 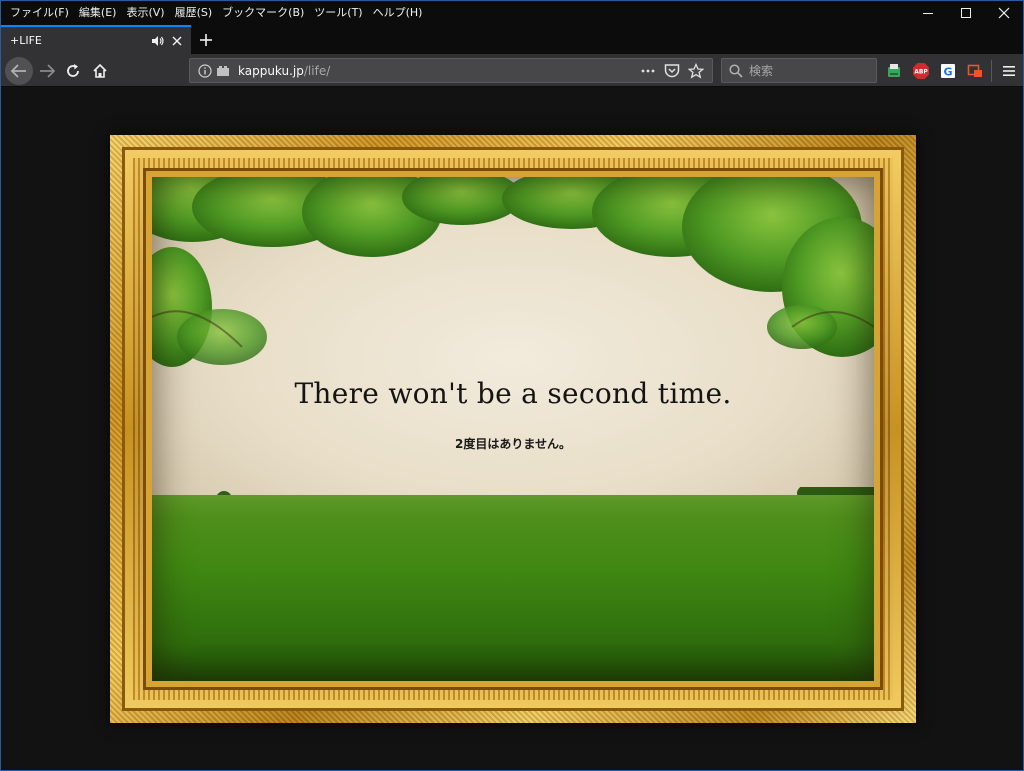 I want to click on g-extension-icon: G, so click(x=948, y=71).